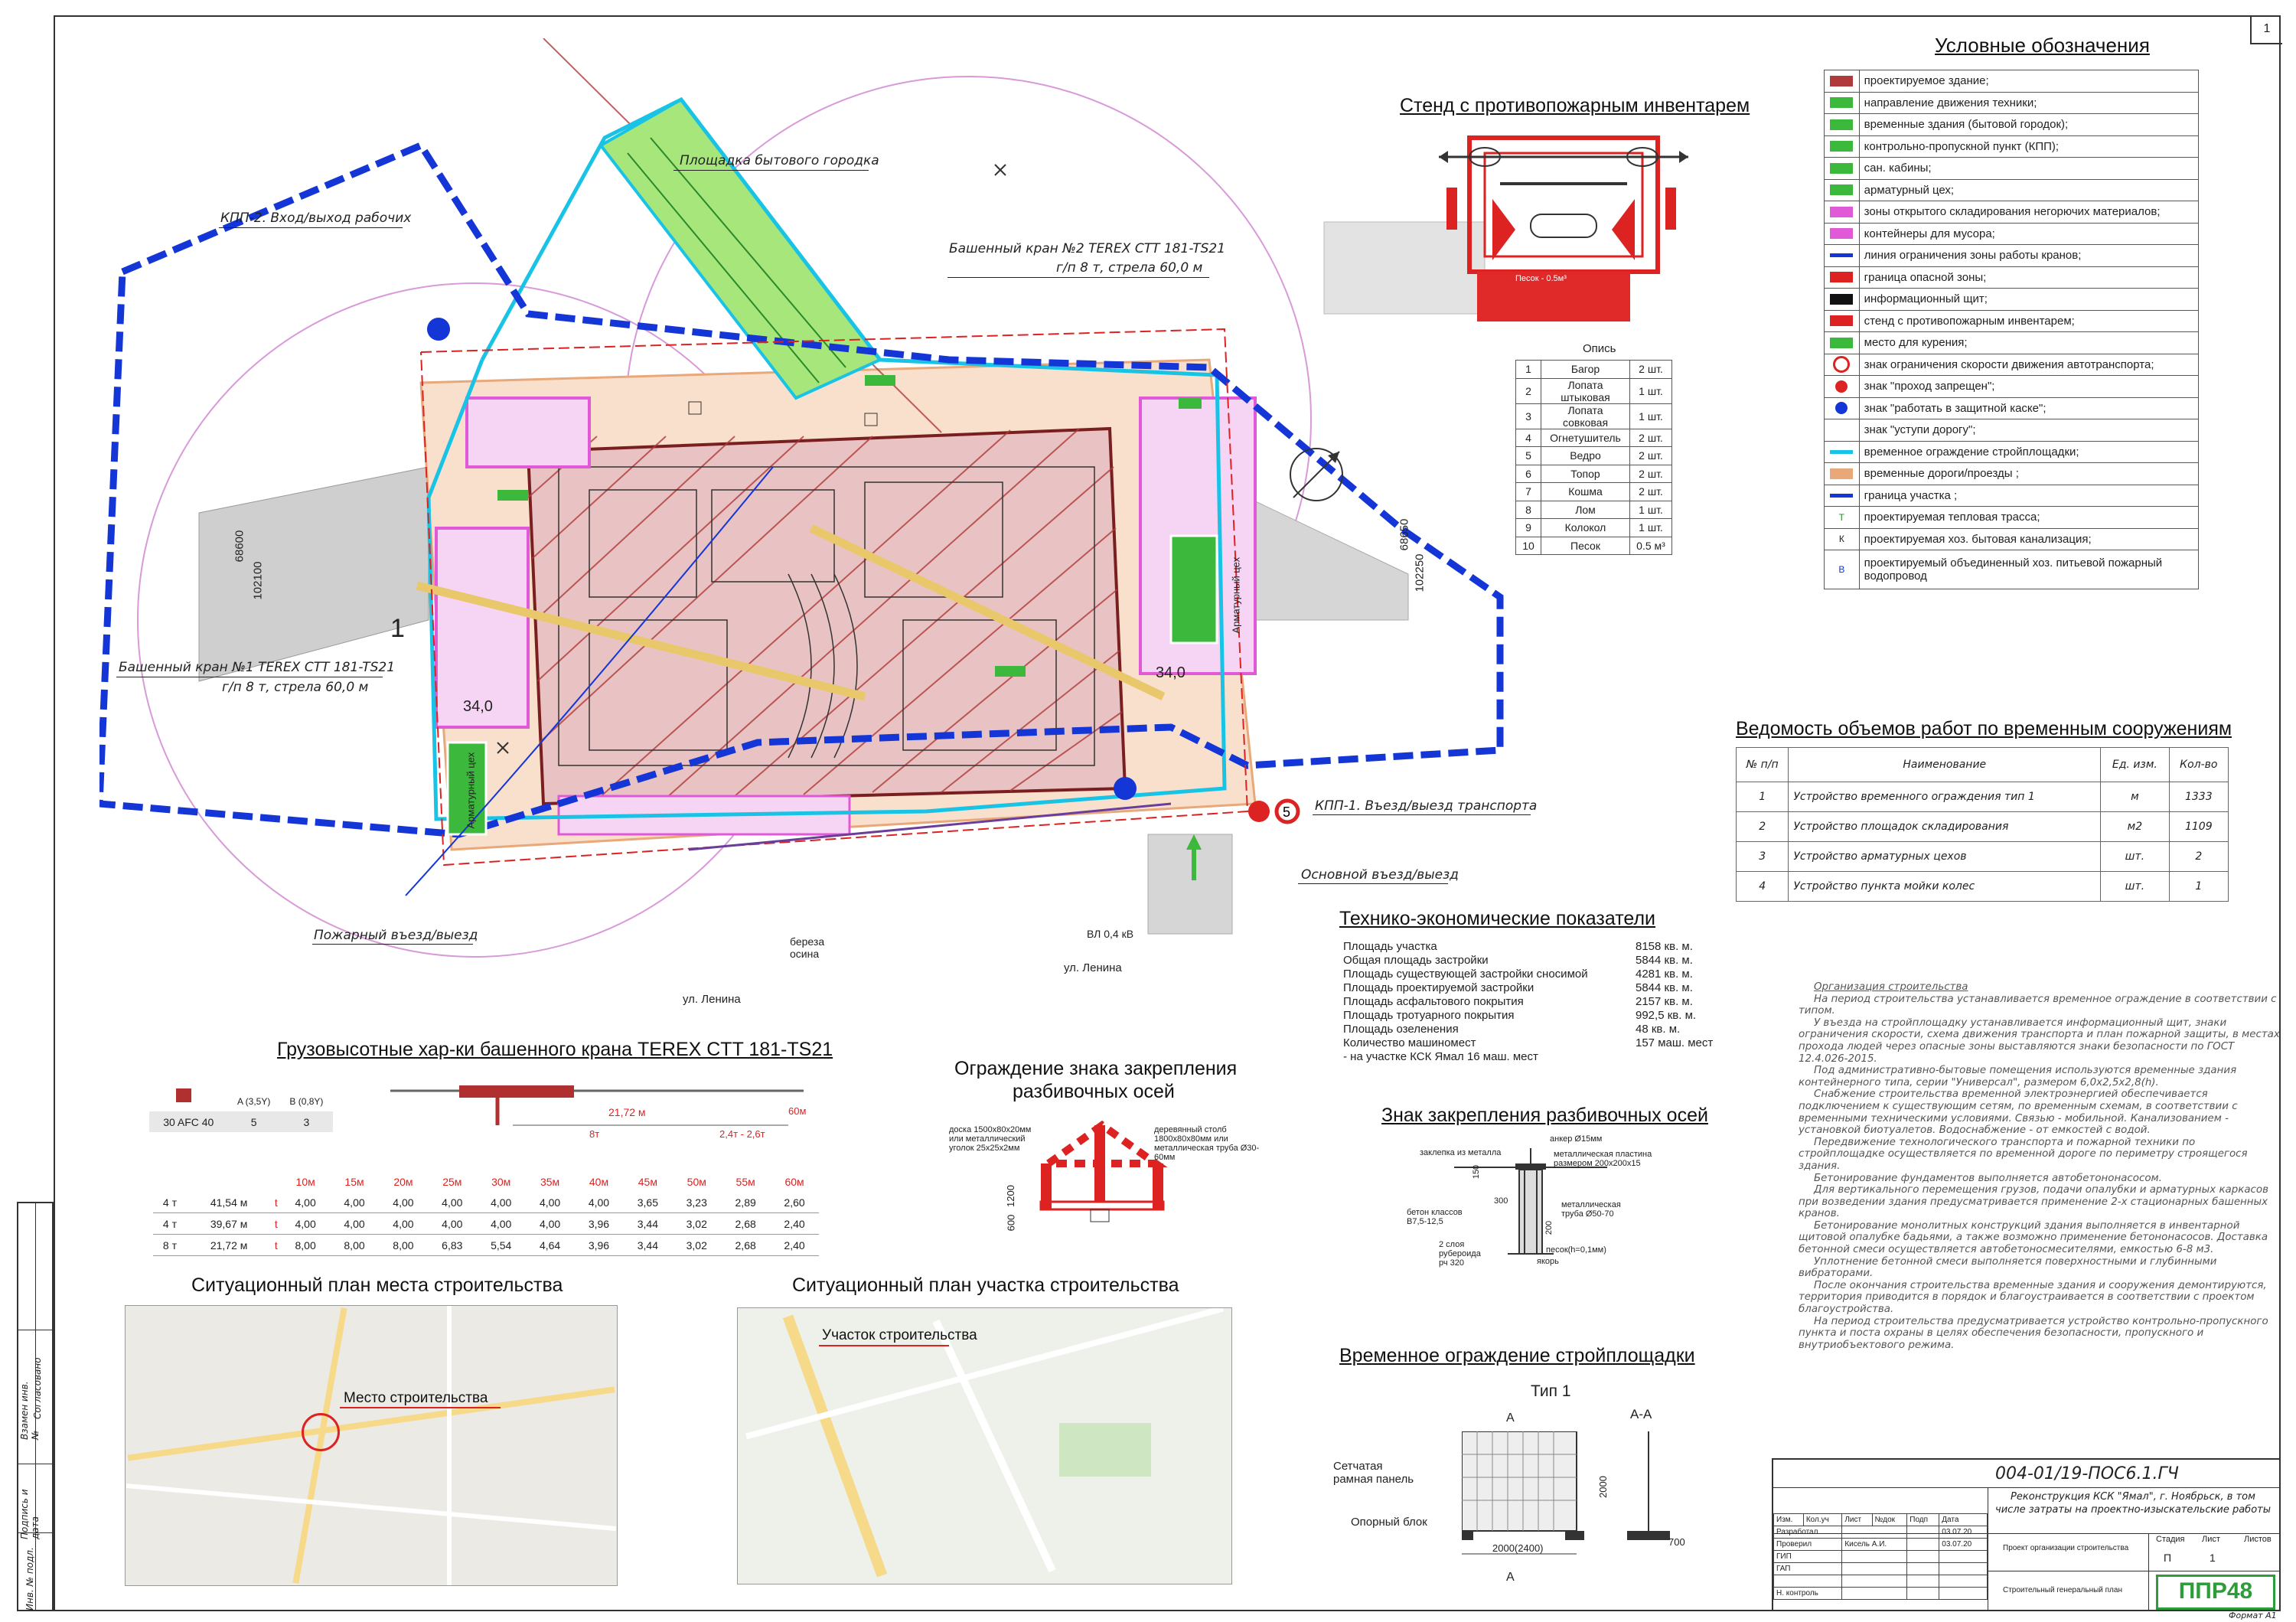 This screenshot has height=1622, width=2296. Describe the element at coordinates (696, 1223) in the screenshot. I see `crane-value: 3,02` at that location.